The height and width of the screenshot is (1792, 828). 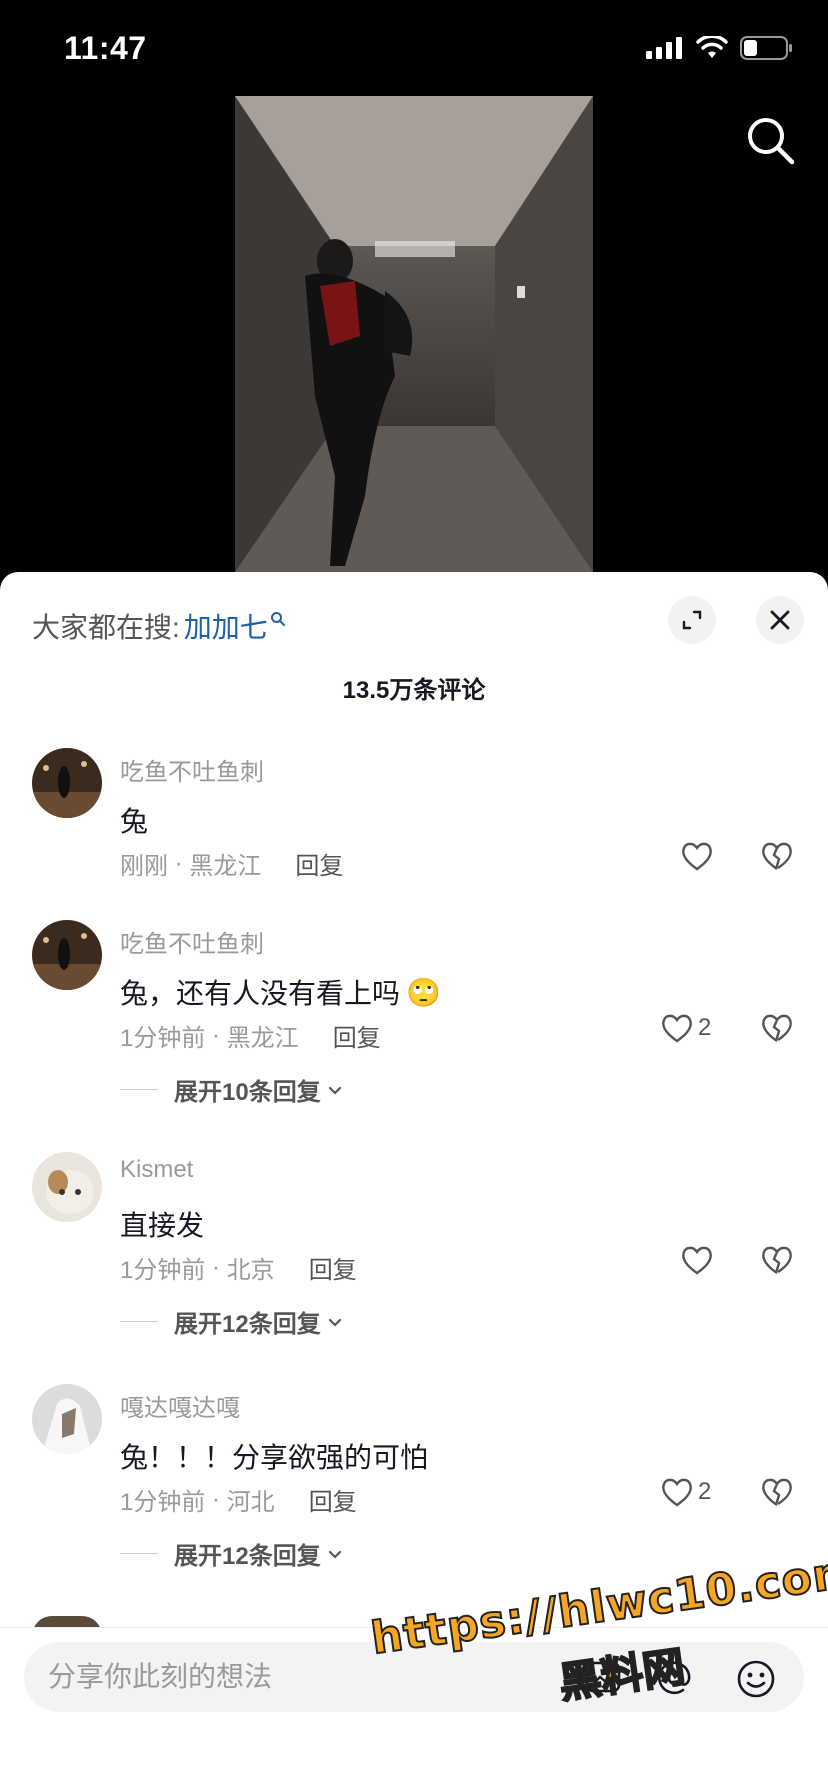 What do you see at coordinates (180, 1405) in the screenshot?
I see `comment-username: 嘎达嘎达嘎` at bounding box center [180, 1405].